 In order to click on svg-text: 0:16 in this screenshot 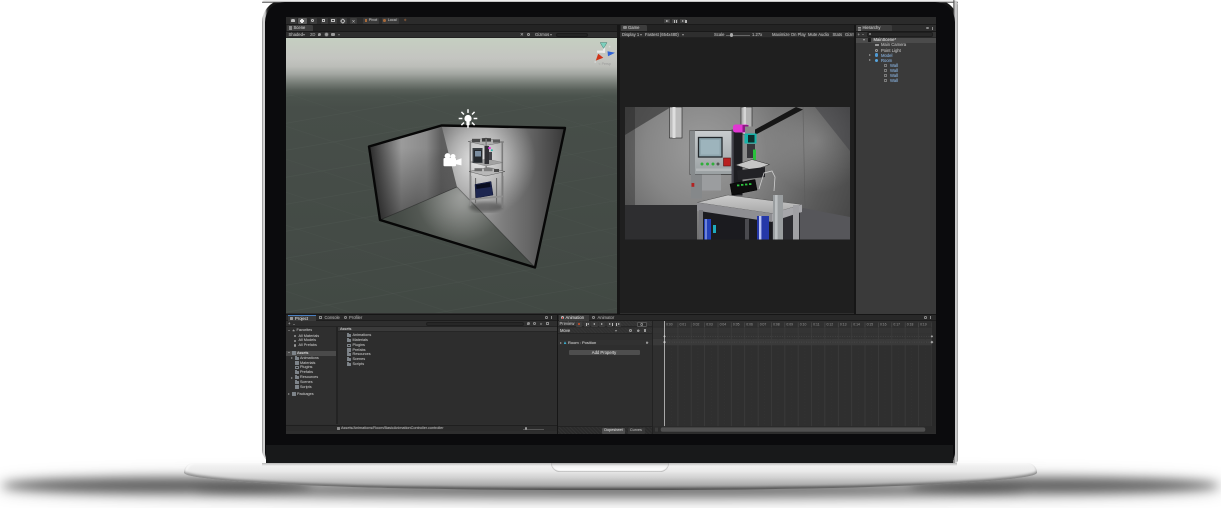, I will do `click(883, 325)`.